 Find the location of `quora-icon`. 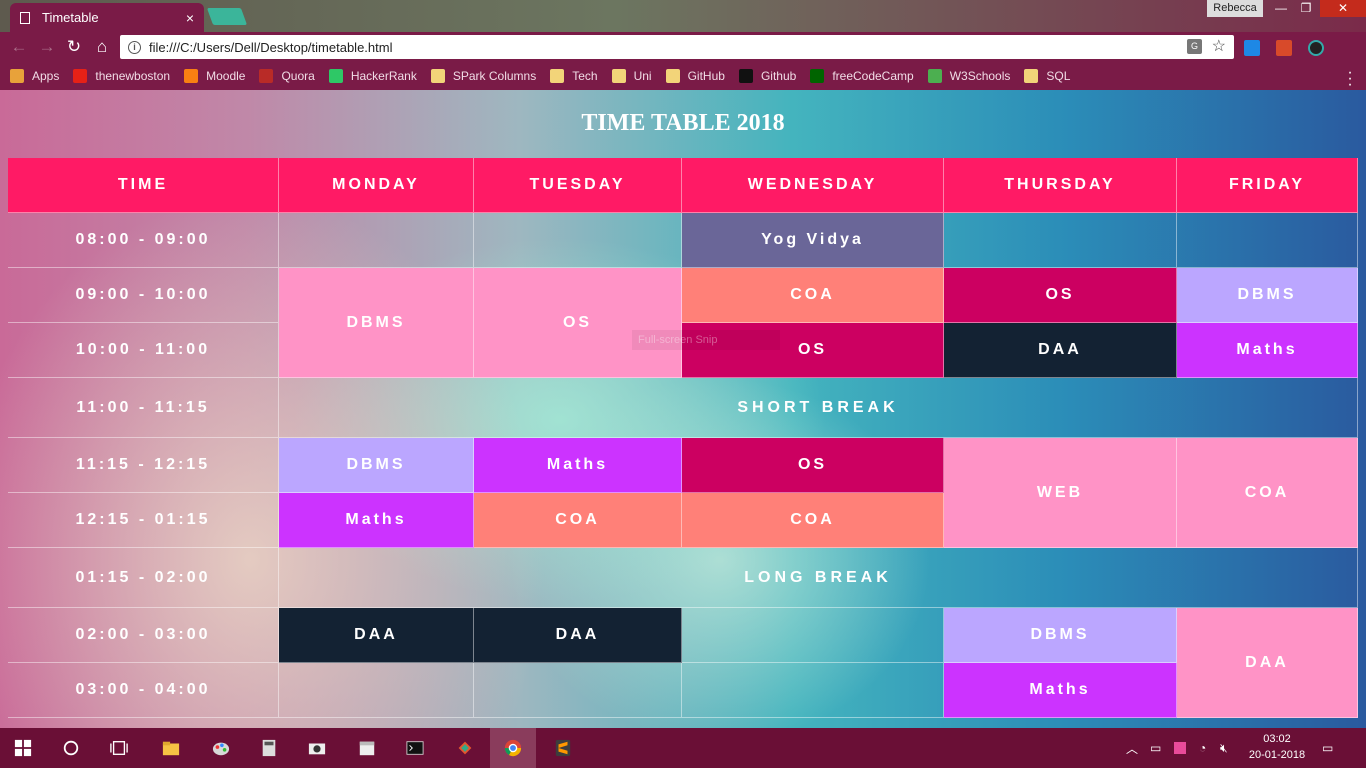

quora-icon is located at coordinates (266, 76).